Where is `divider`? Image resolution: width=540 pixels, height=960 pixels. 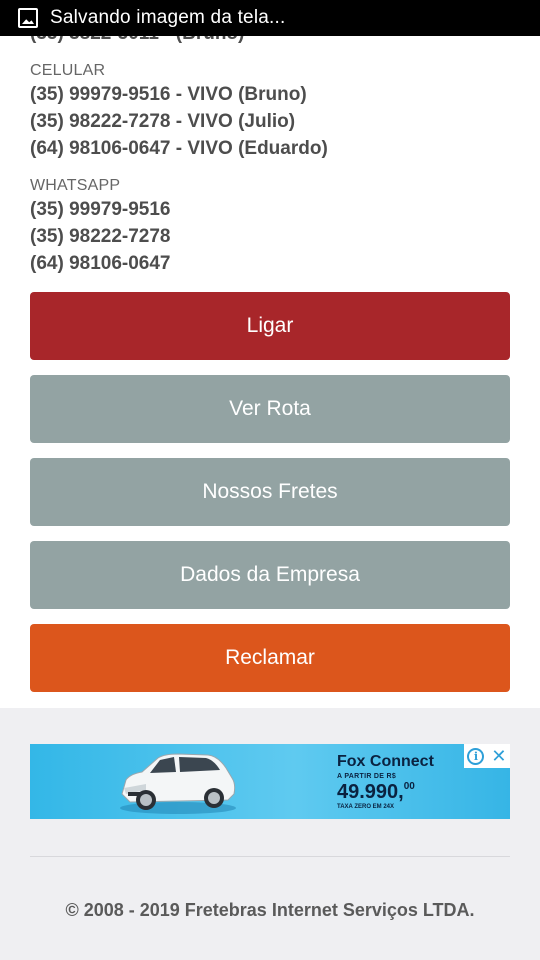 divider is located at coordinates (270, 856).